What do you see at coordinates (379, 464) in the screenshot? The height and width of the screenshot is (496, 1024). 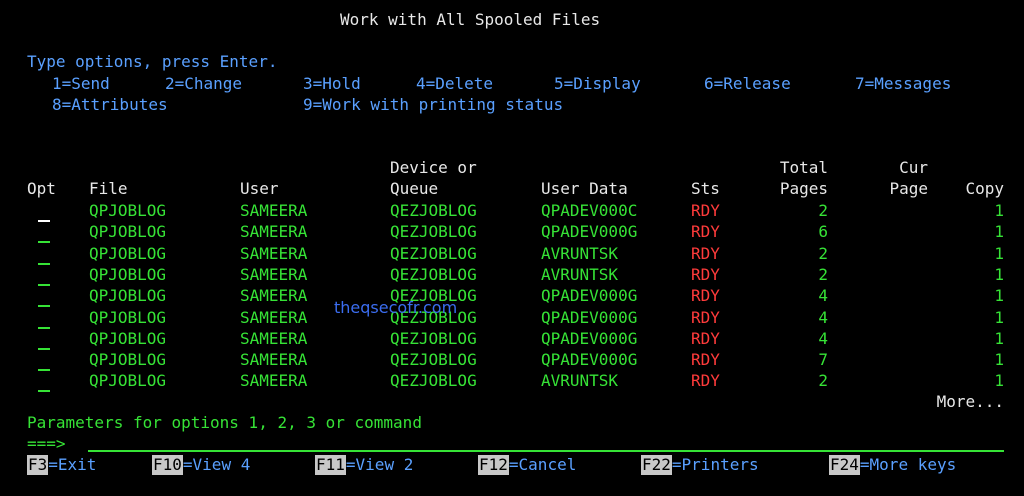 I see `fkey-label: =View 2` at bounding box center [379, 464].